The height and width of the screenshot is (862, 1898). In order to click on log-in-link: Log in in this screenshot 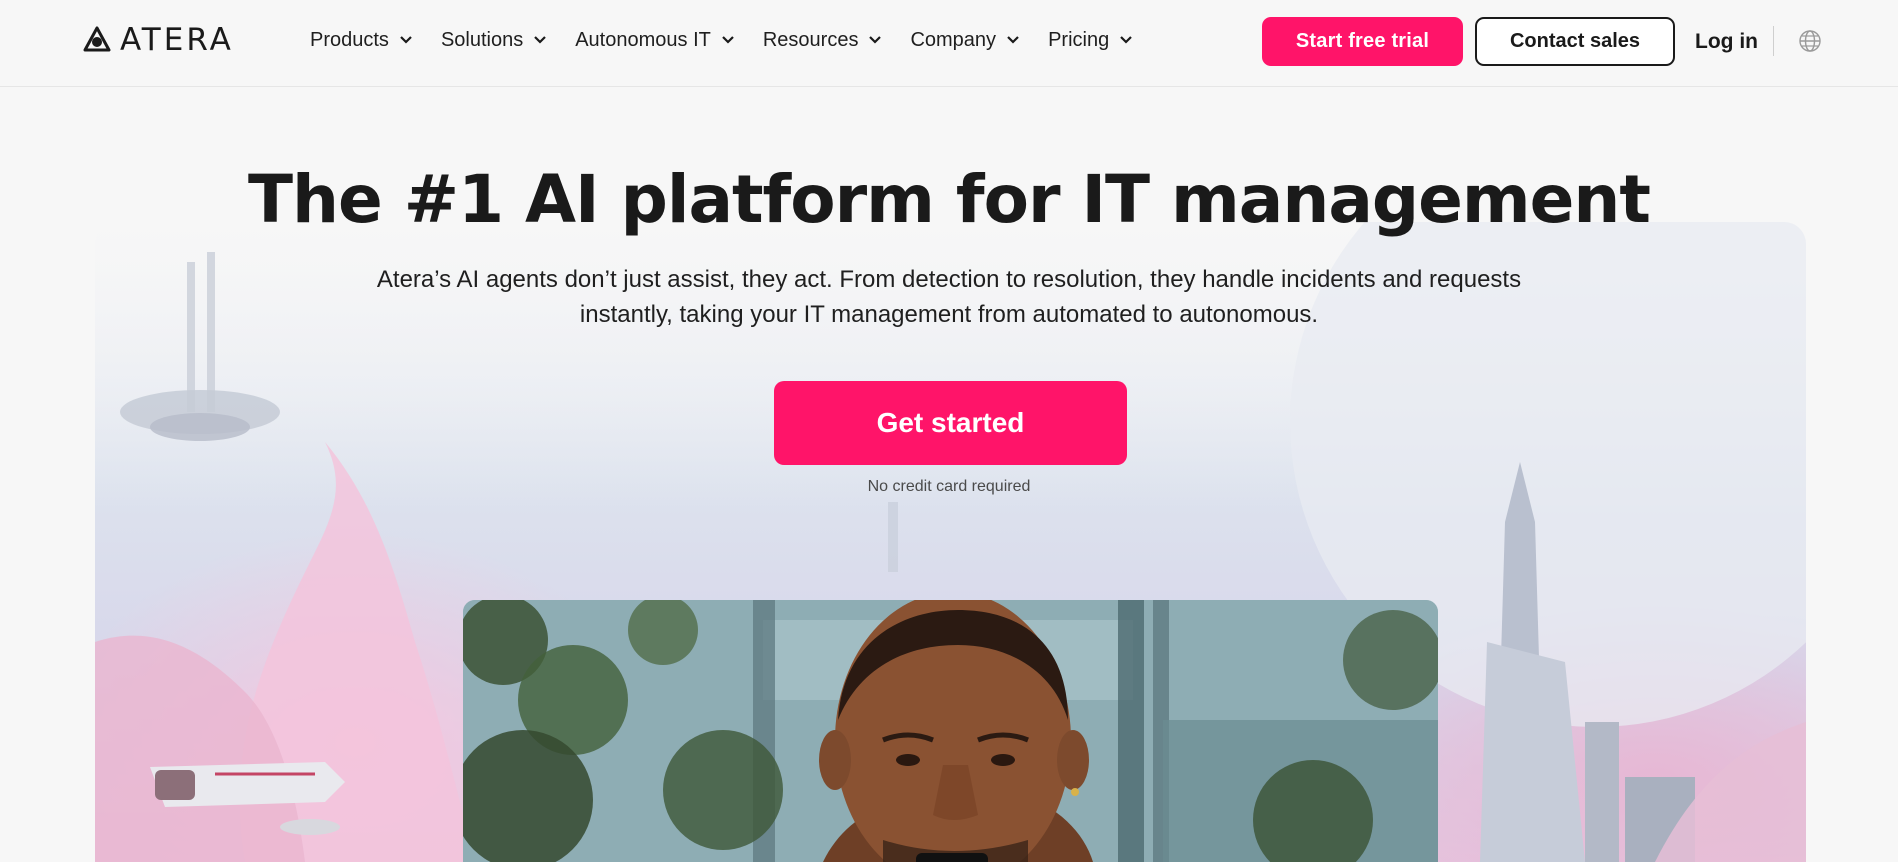, I will do `click(1726, 42)`.